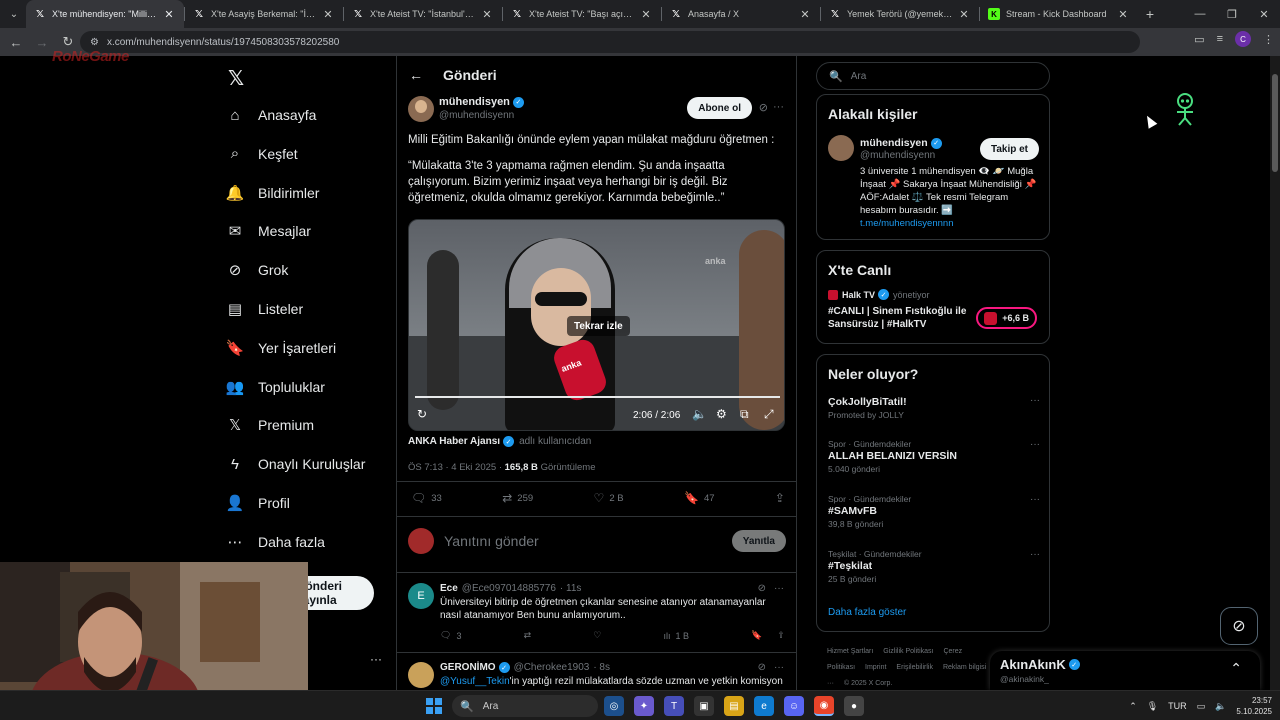 The image size is (1280, 720). I want to click on commenter-avatar: E, so click(421, 596).